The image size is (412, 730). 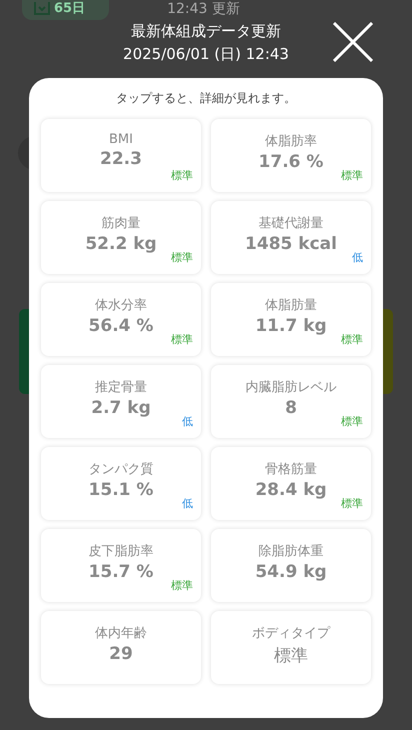 I want to click on metric-value: 8, so click(x=291, y=408).